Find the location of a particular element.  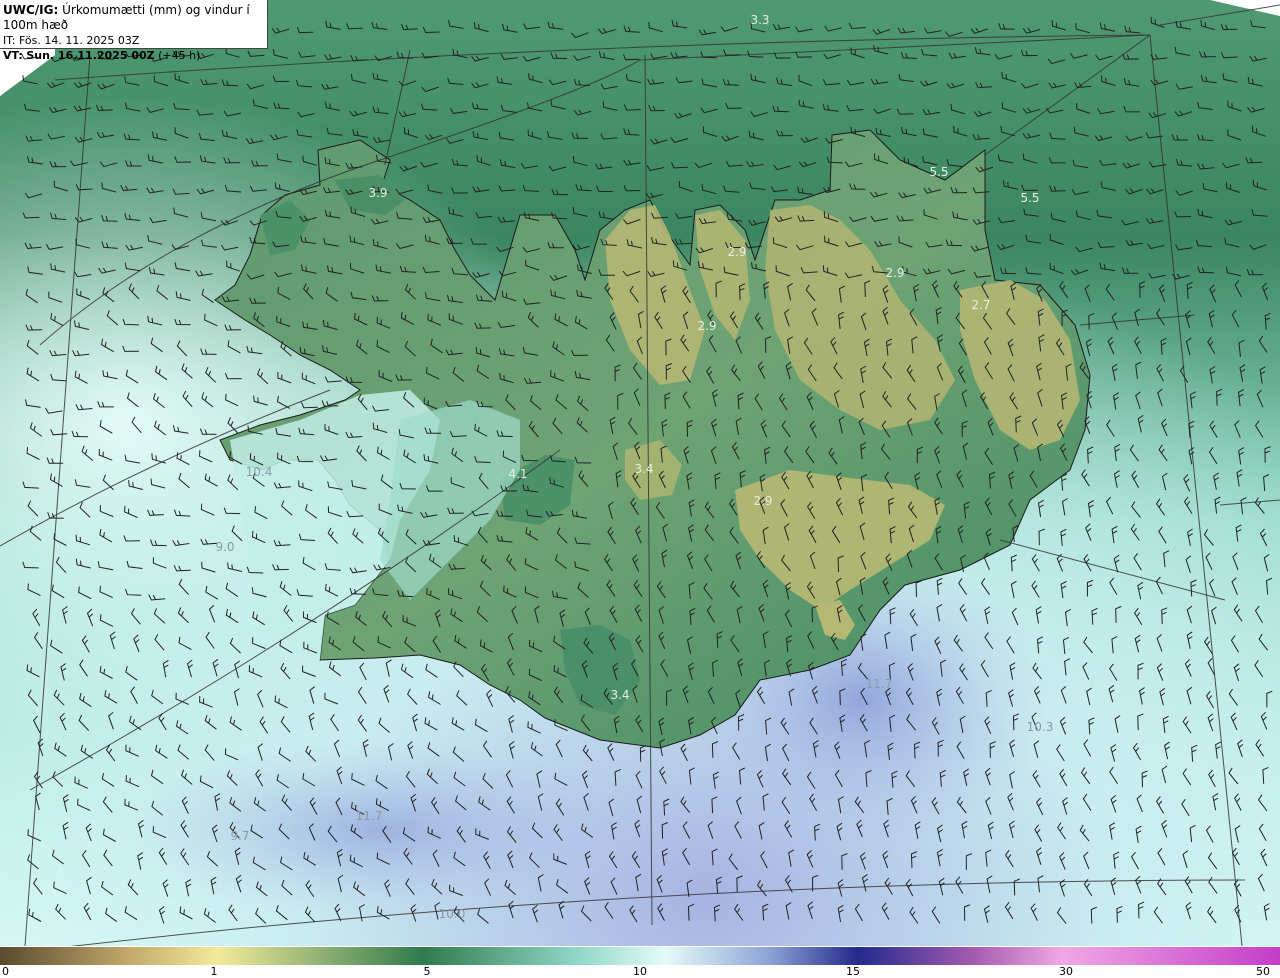

shade-southwest is located at coordinates (380, 830).